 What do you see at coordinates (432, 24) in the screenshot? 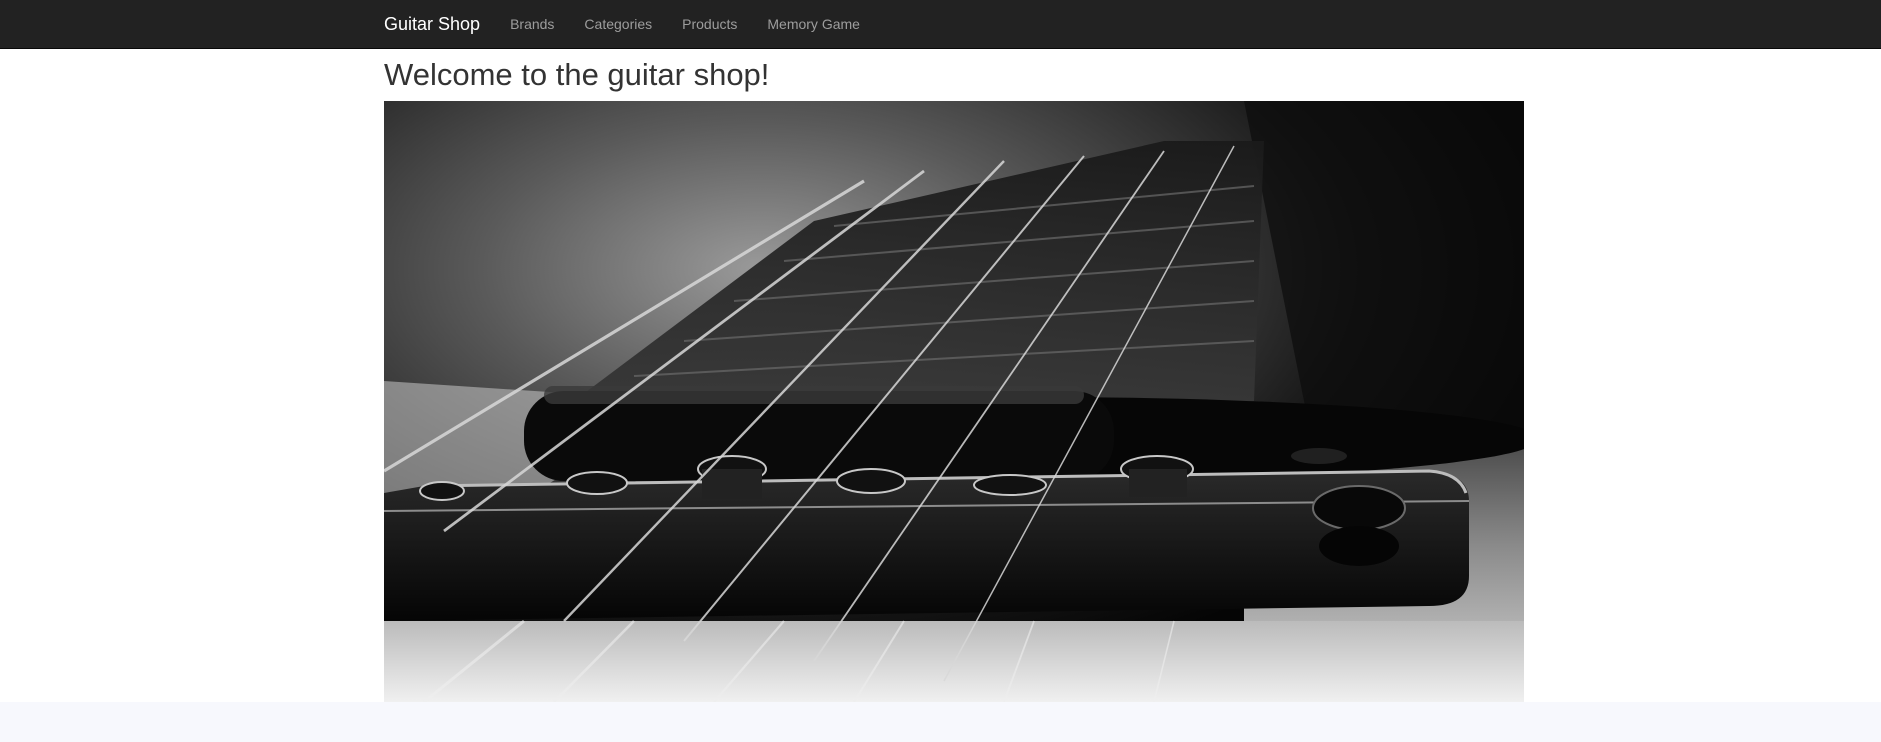
I see `brand-link: Guitar Shop` at bounding box center [432, 24].